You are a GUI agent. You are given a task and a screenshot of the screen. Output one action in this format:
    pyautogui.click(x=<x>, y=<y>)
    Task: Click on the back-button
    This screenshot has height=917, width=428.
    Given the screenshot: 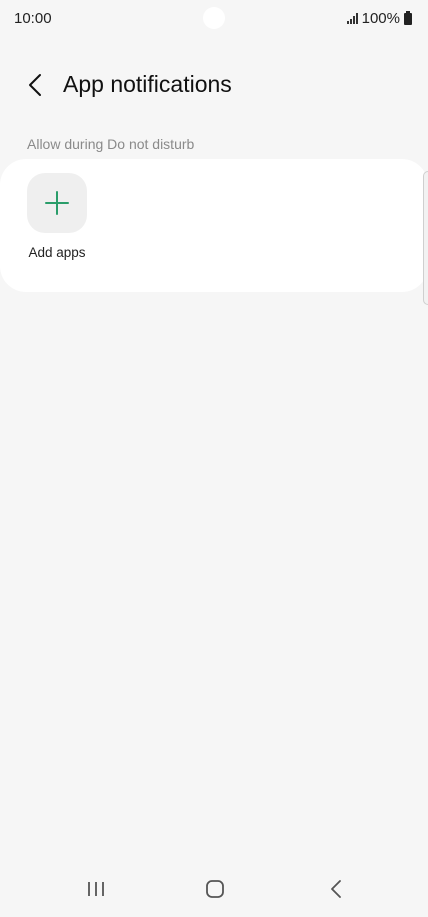 What is the action you would take?
    pyautogui.click(x=35, y=85)
    